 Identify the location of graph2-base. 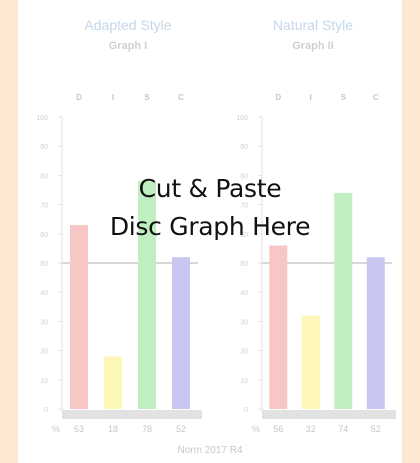
(329, 414).